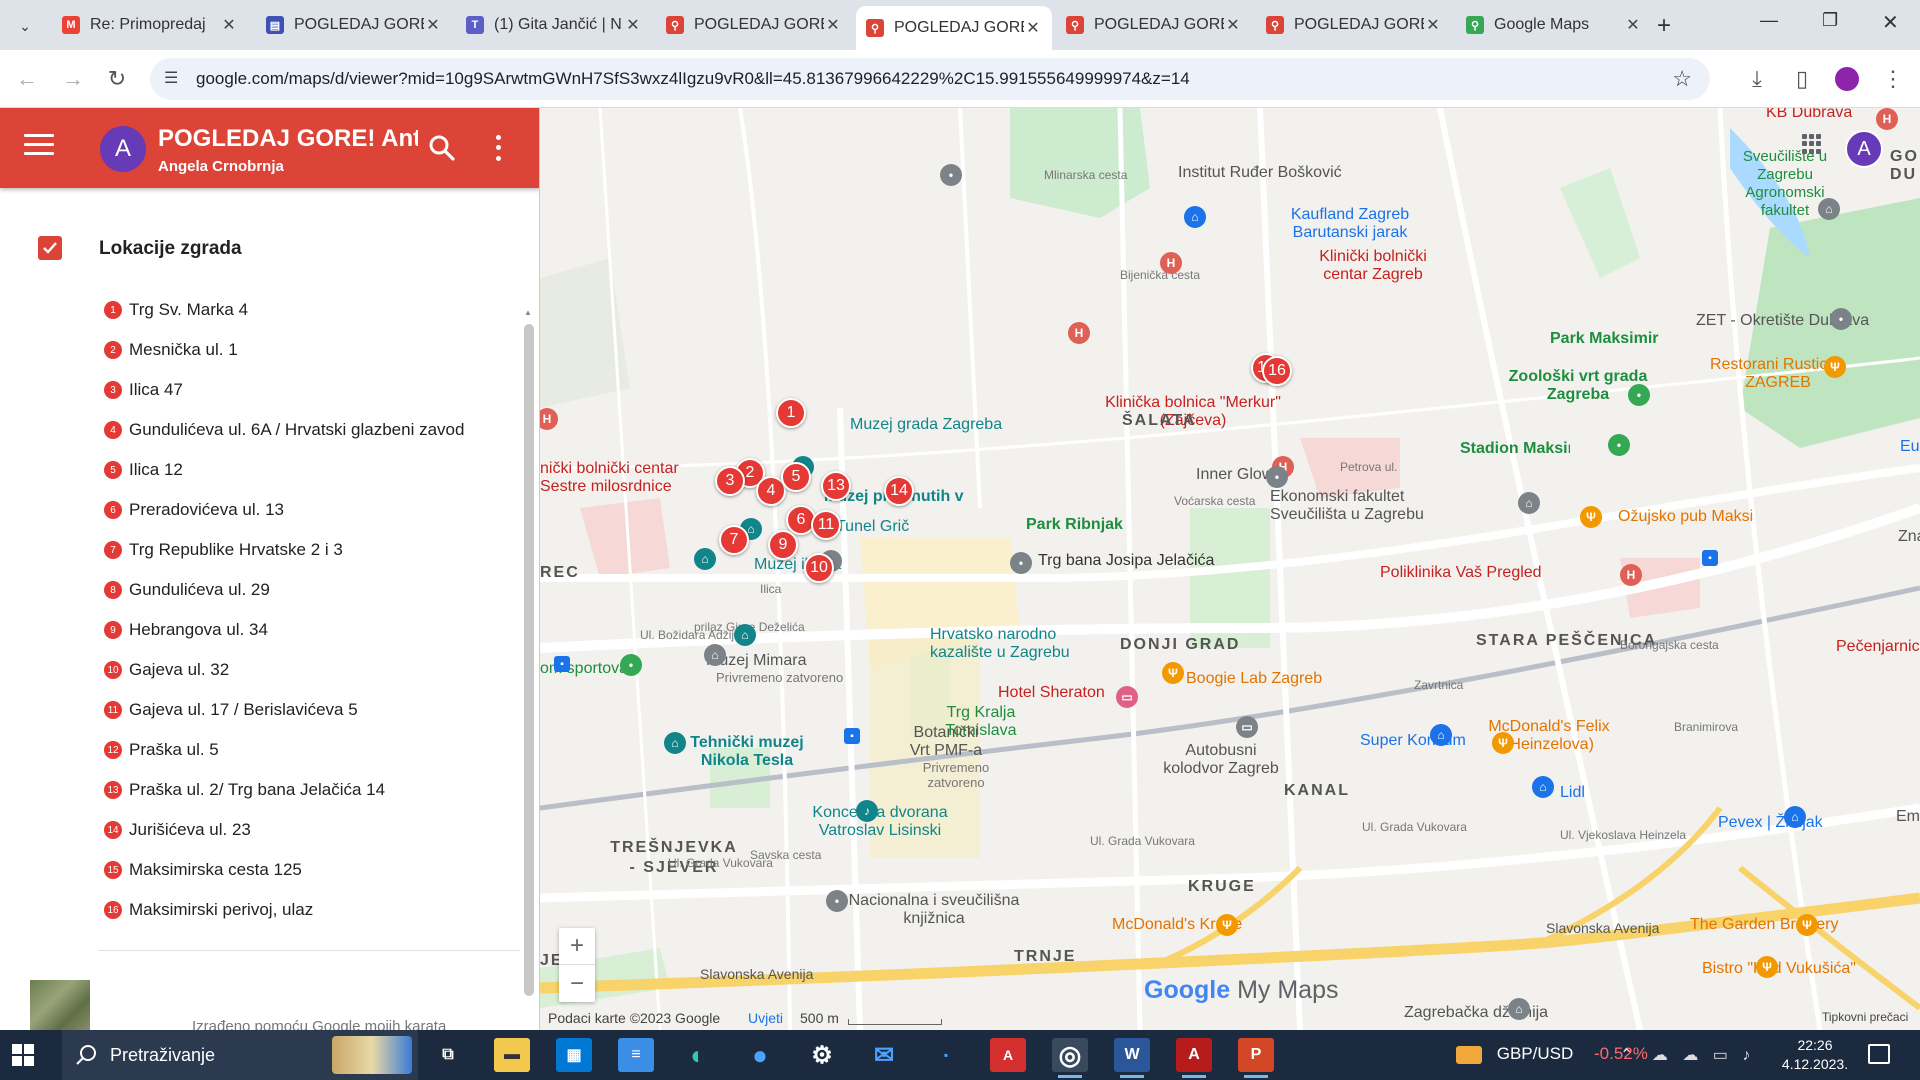  I want to click on reload-icon: ↻, so click(117, 79).